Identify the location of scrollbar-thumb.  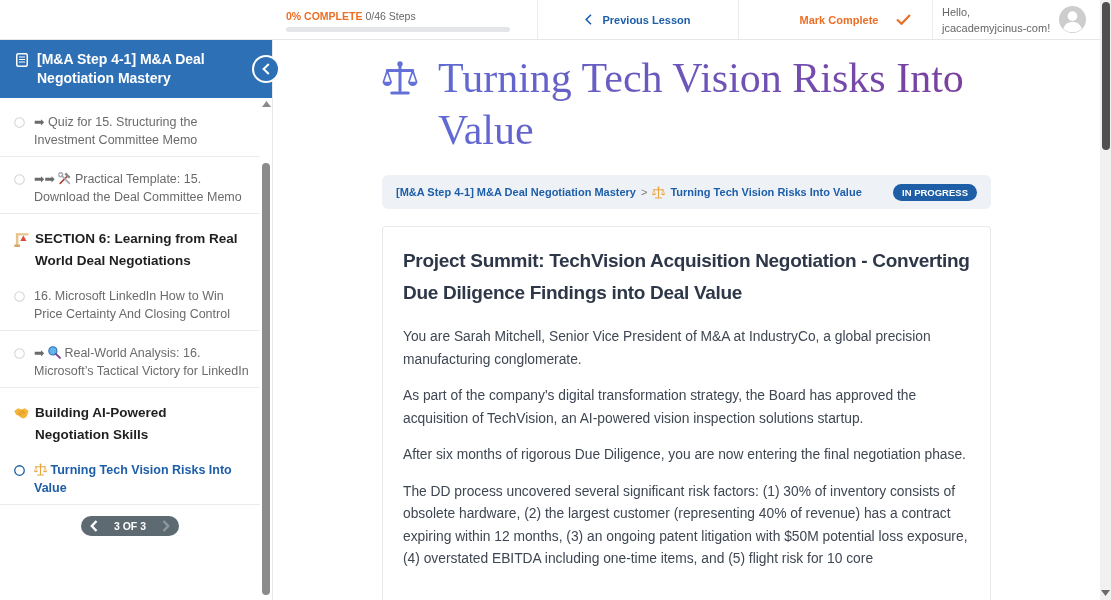
(266, 379).